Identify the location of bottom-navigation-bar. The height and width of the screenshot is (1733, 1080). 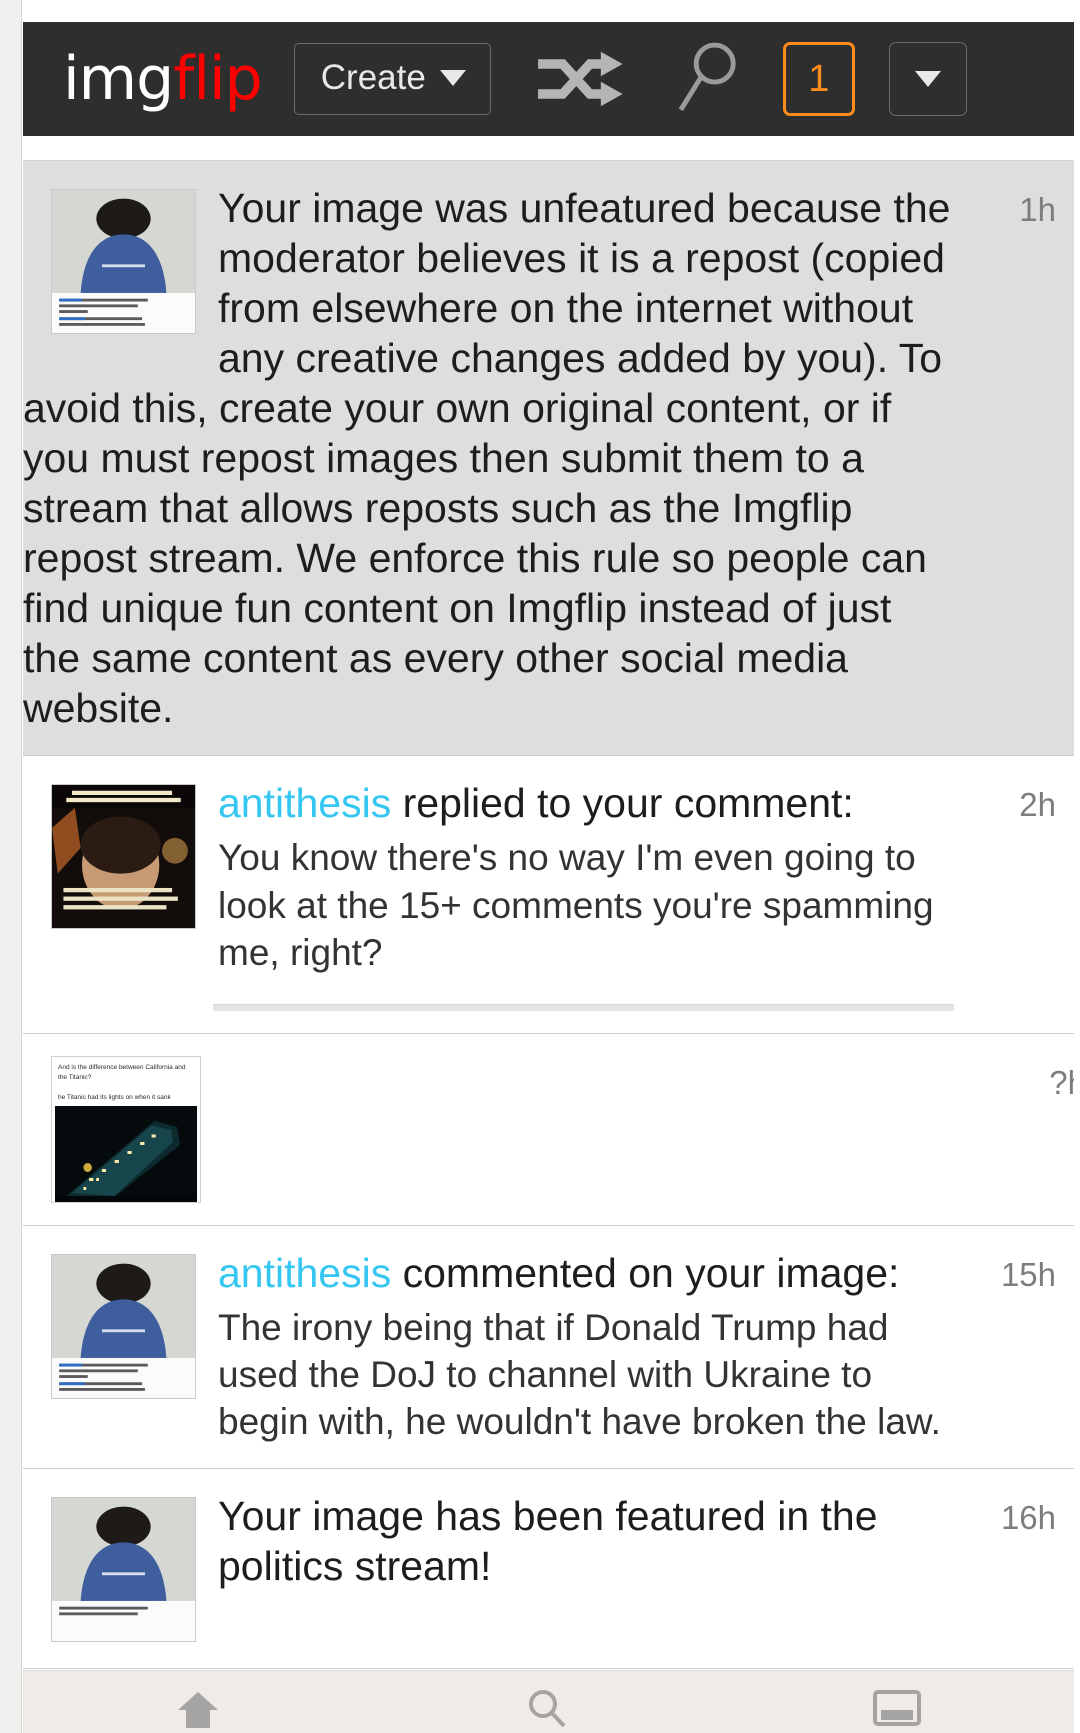
(548, 1701).